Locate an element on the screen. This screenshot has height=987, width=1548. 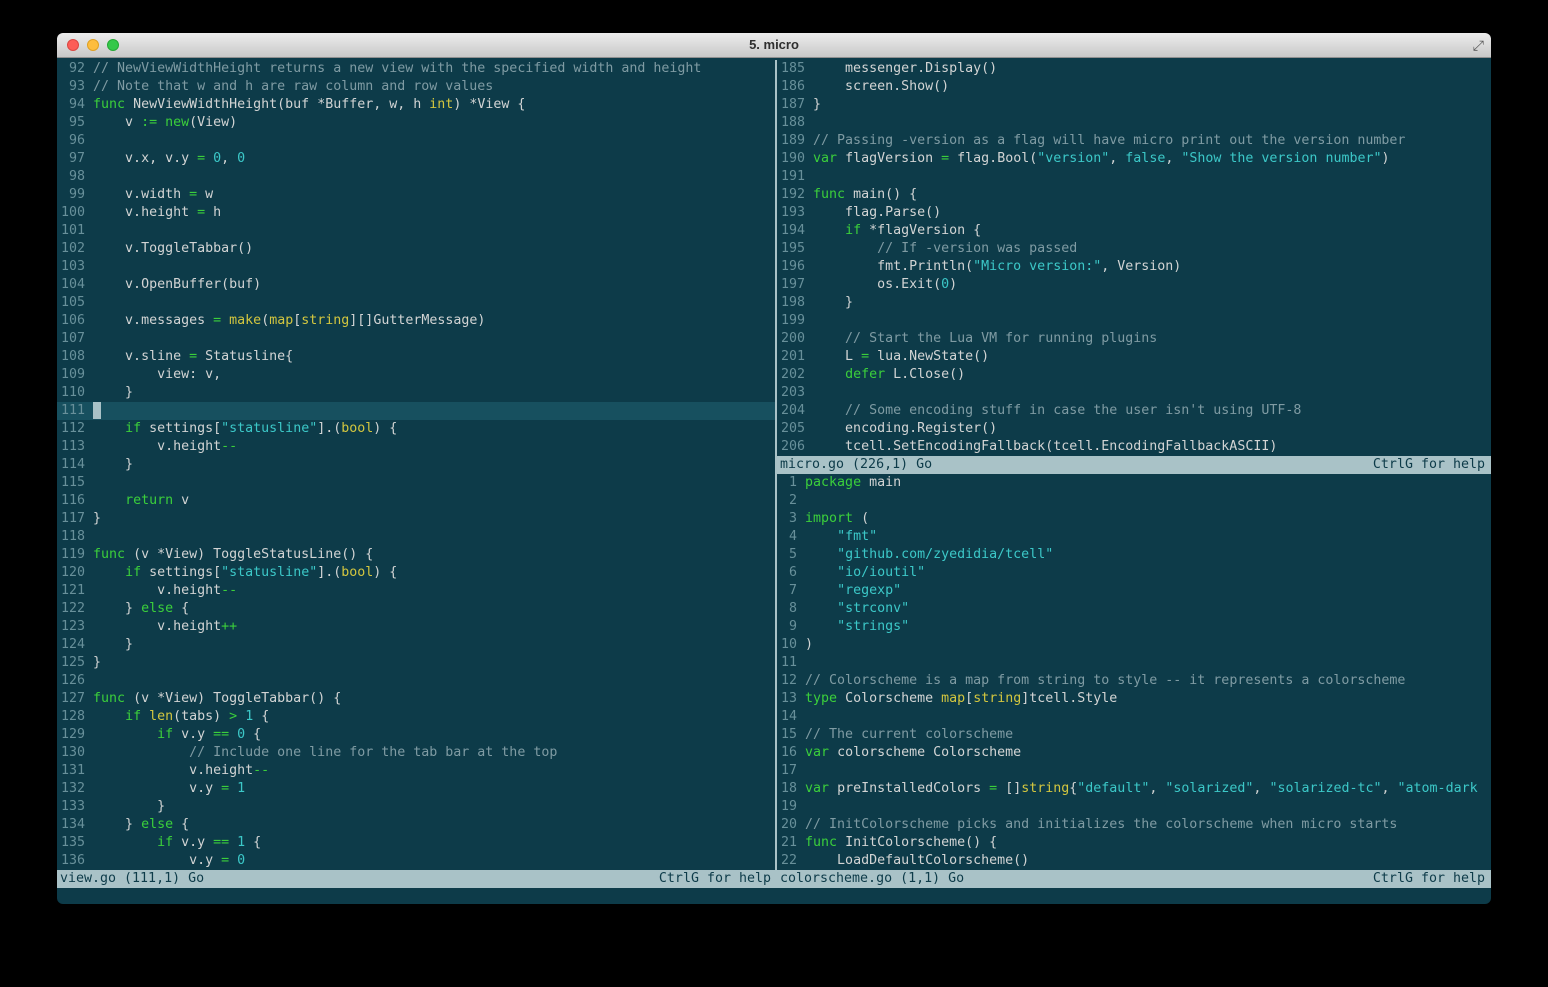
code-line: 15 // The current colorscheme is located at coordinates (1134, 735).